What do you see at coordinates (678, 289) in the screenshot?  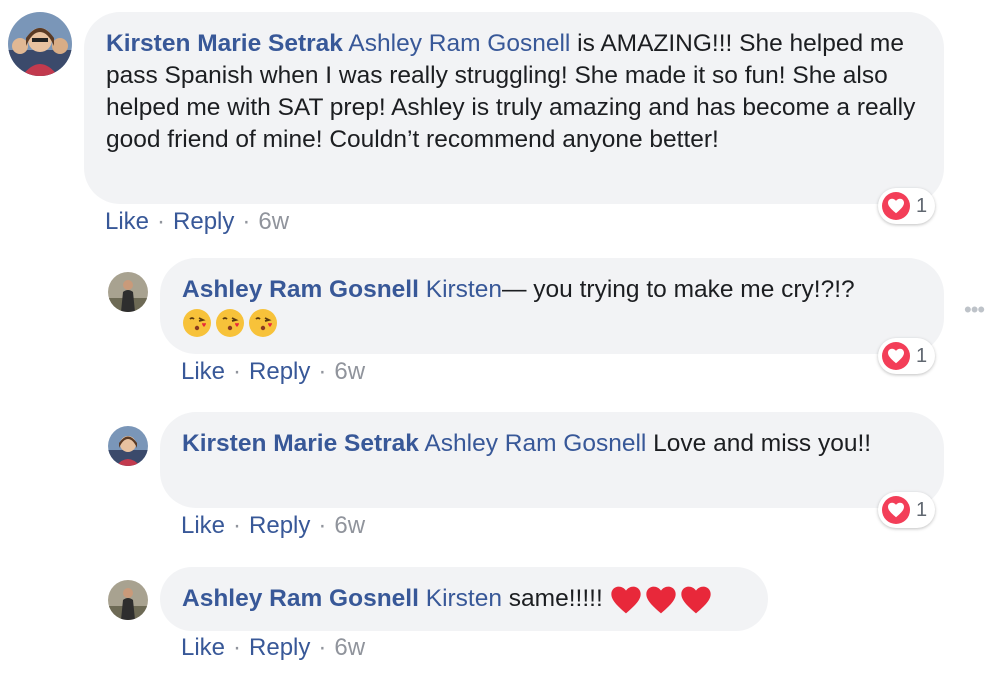 I see `comment-text: — you trying to make me cry!?!?` at bounding box center [678, 289].